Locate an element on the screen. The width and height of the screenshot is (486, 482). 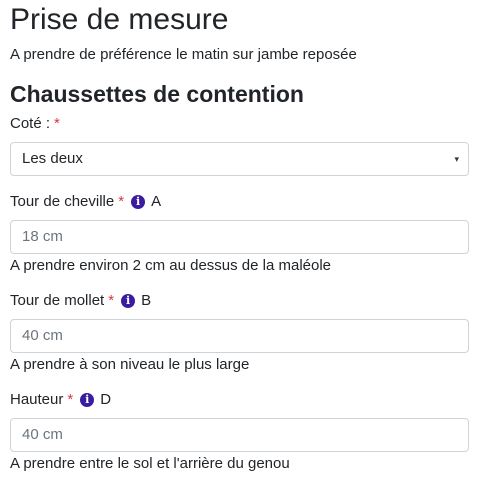
calf-label: Tour de mollet * i B is located at coordinates (80, 301).